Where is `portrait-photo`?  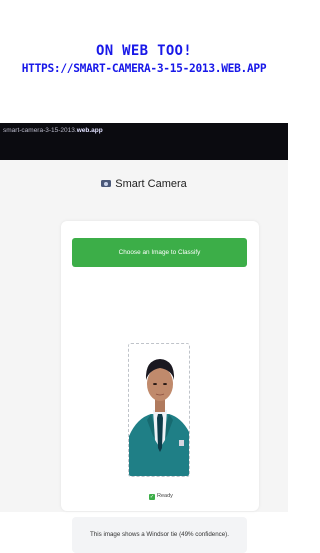
portrait-photo is located at coordinates (159, 410).